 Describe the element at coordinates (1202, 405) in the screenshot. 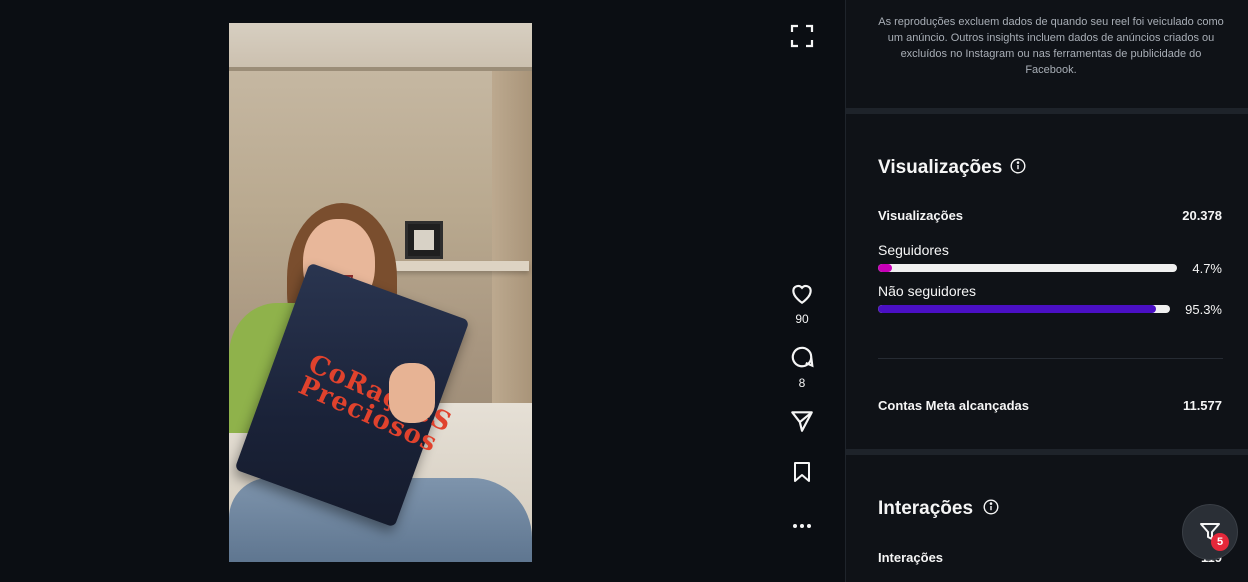

I see `reach-value: 11.577` at that location.